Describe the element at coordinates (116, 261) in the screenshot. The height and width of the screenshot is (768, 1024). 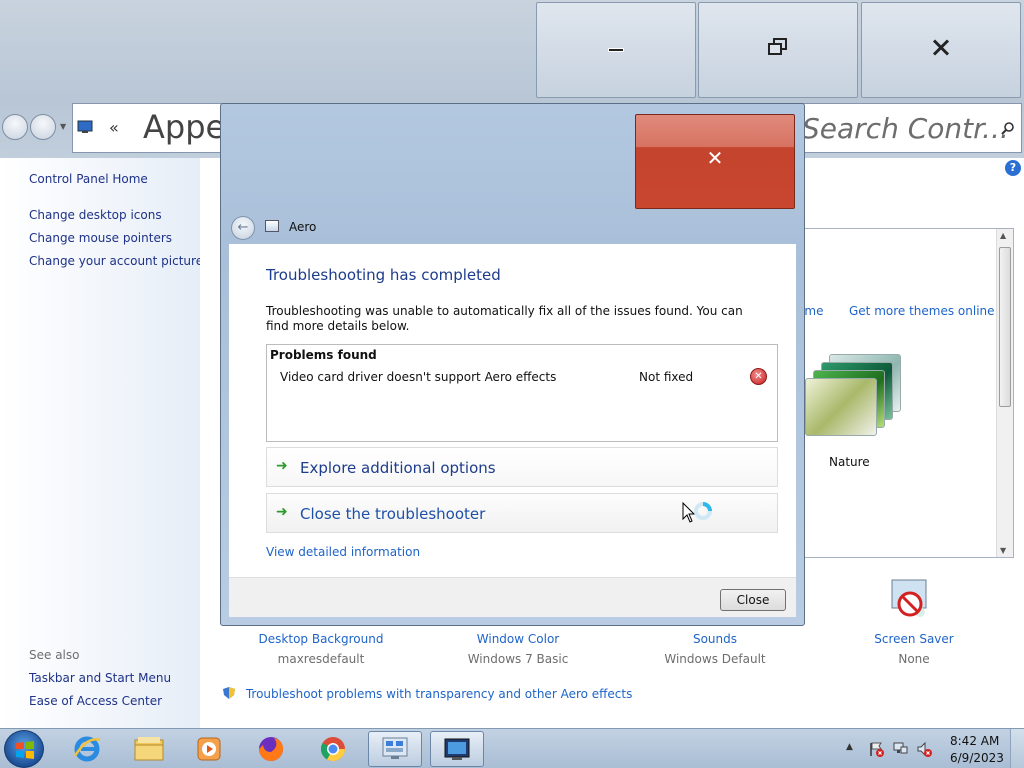
I see `sidebar-item-change-account-picture: Change your account picture` at that location.